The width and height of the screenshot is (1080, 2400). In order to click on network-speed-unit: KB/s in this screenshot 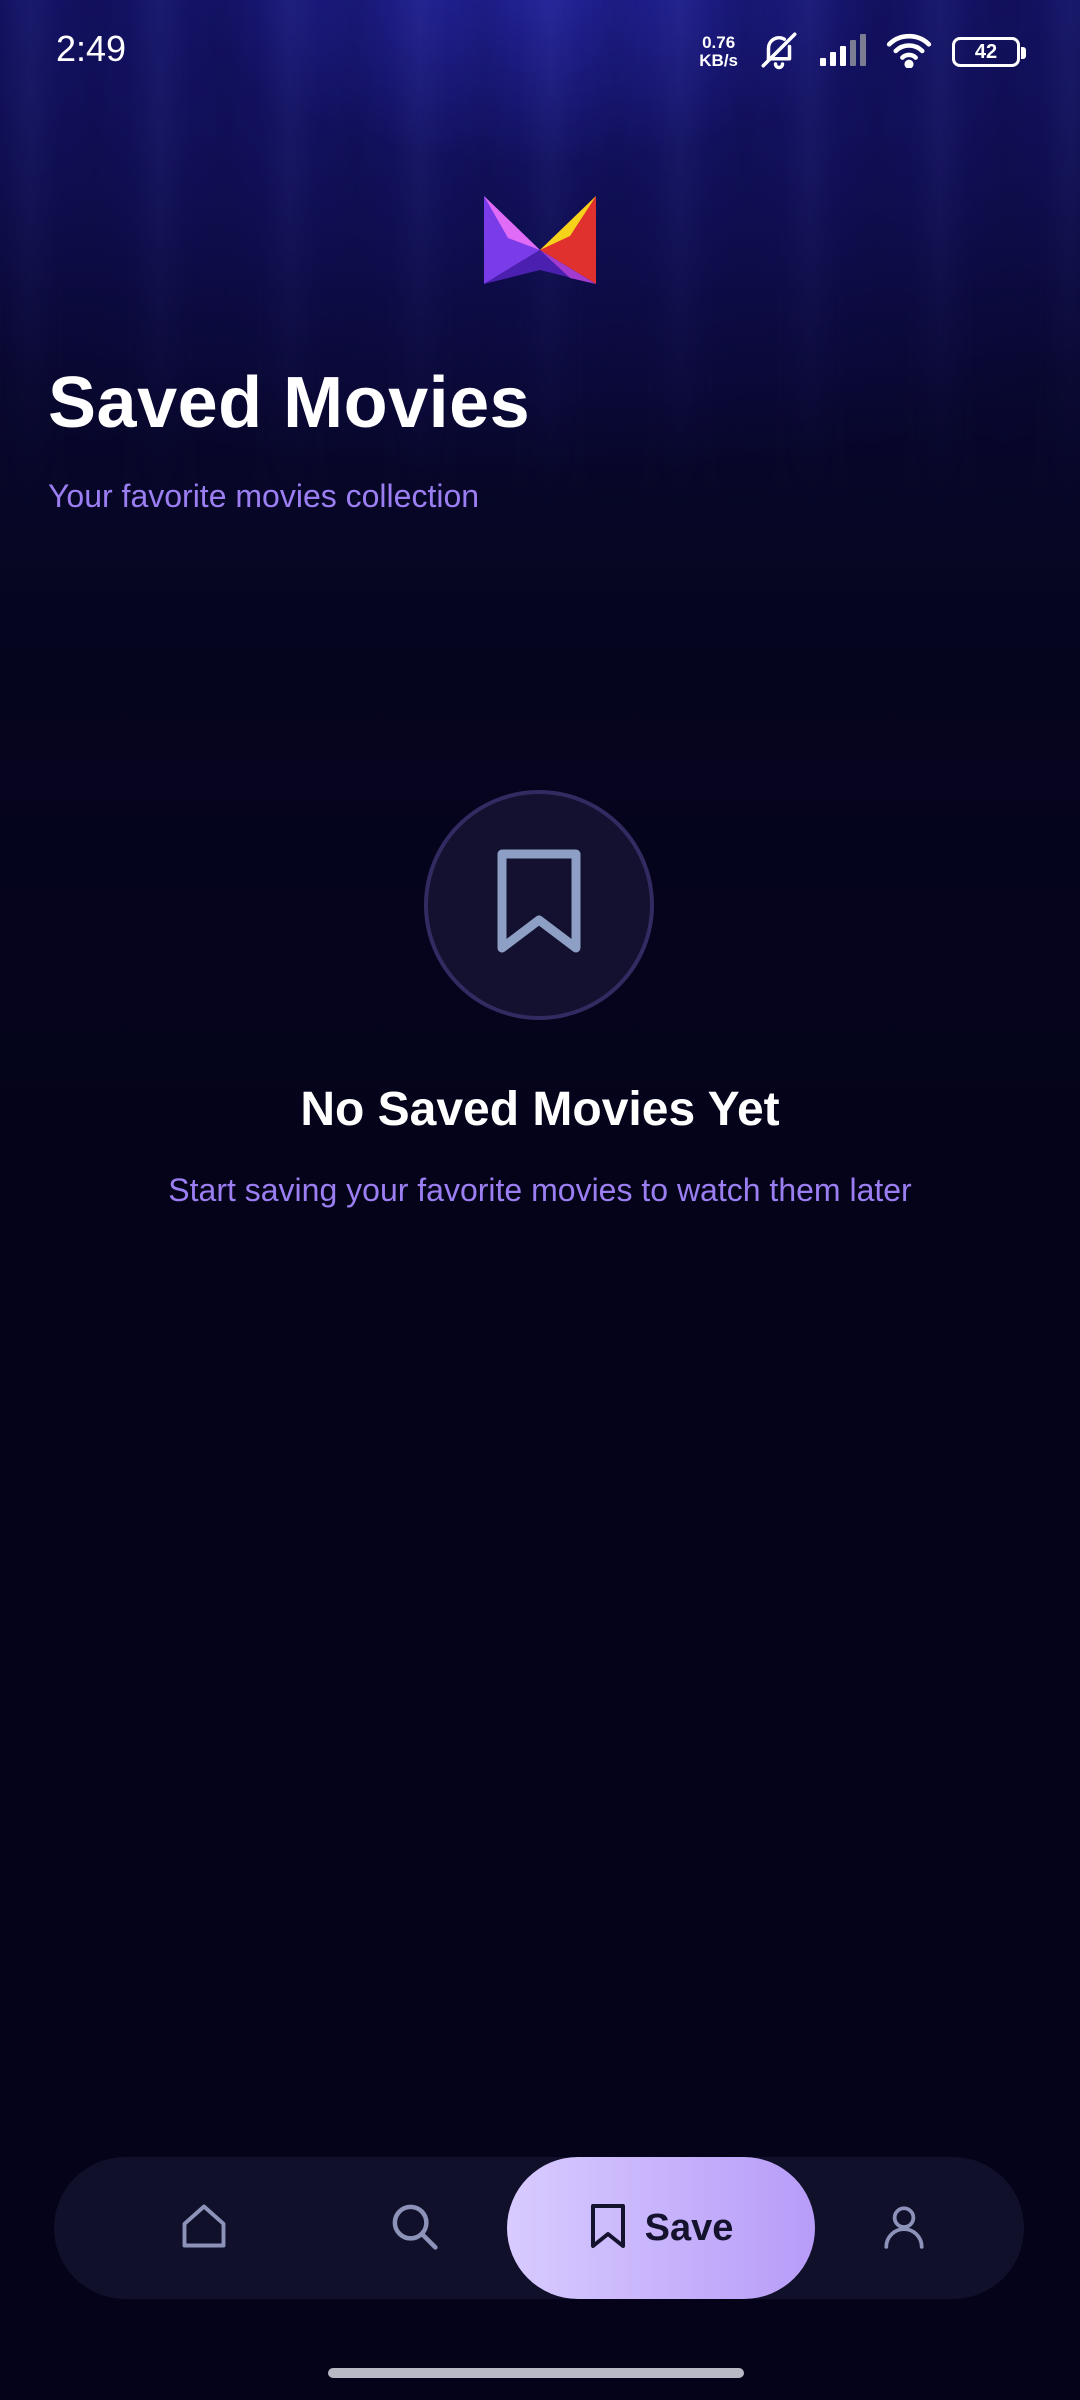, I will do `click(718, 60)`.